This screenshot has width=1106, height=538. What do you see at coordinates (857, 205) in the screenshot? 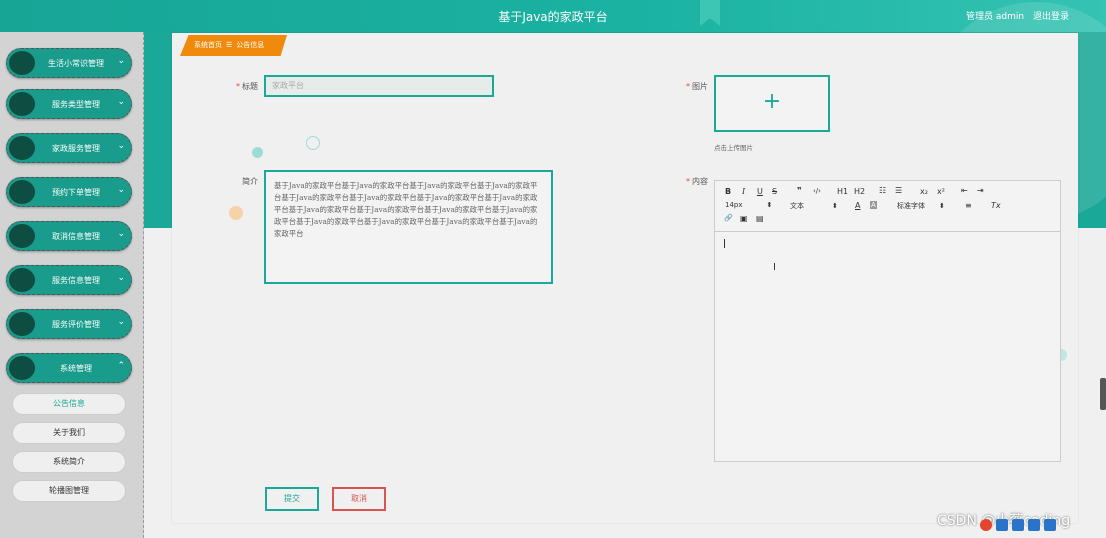
I see `font-color-button: A` at bounding box center [857, 205].